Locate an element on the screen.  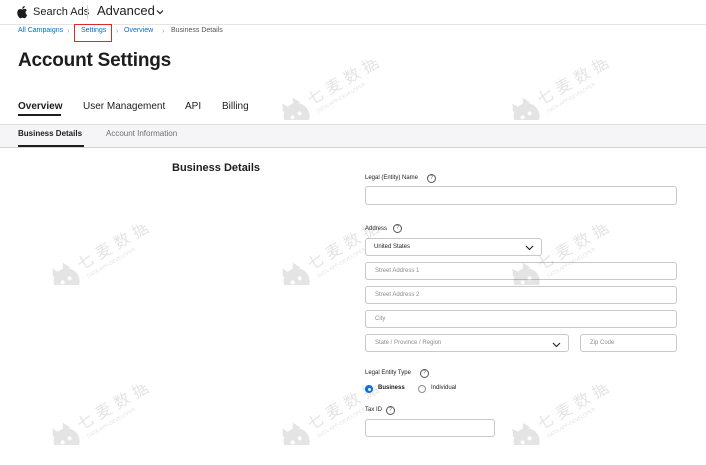
zip-code-input: Zip Code is located at coordinates (628, 343).